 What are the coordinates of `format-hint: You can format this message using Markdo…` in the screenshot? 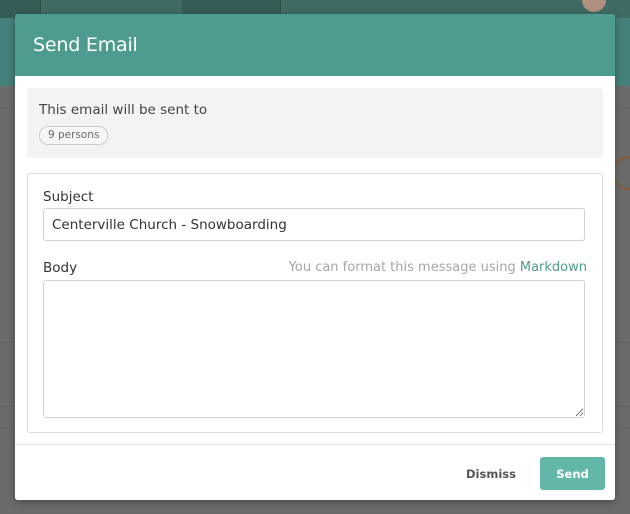 It's located at (438, 267).